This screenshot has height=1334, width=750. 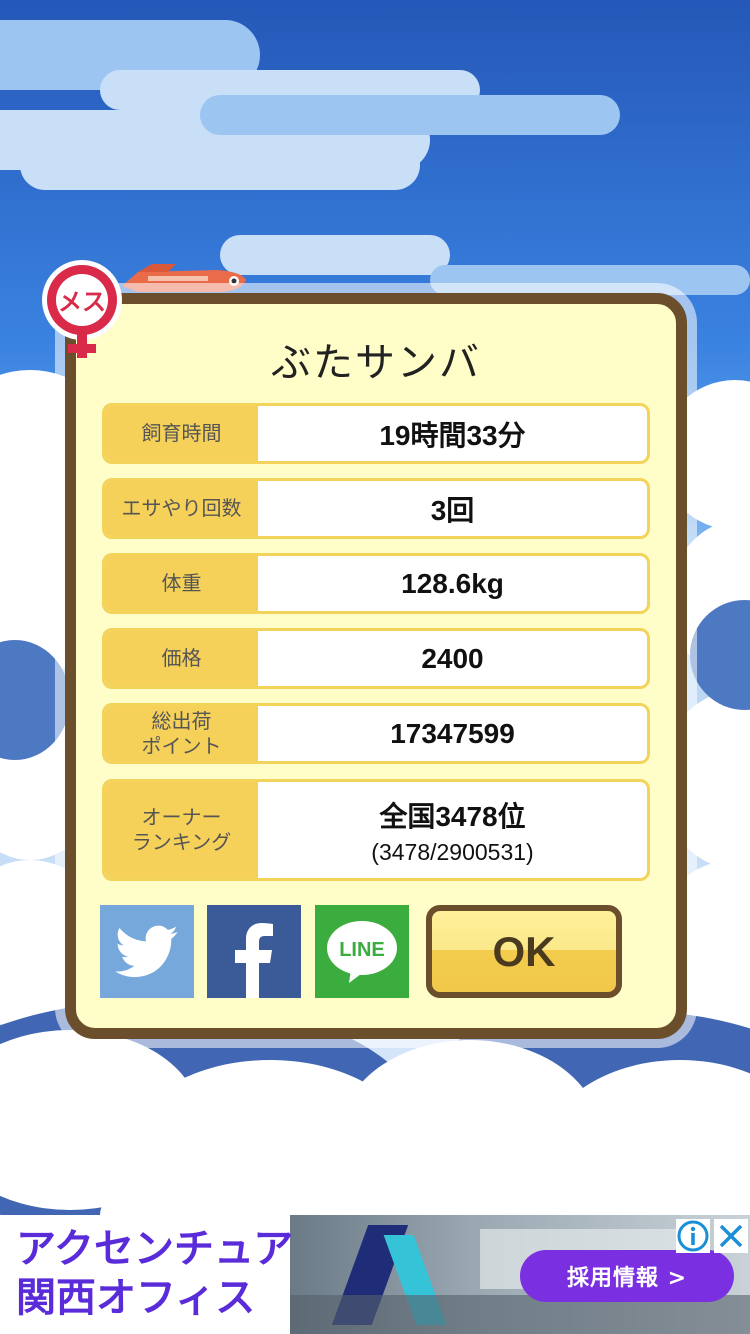 I want to click on stat-label: オーナー ランキング, so click(x=181, y=830).